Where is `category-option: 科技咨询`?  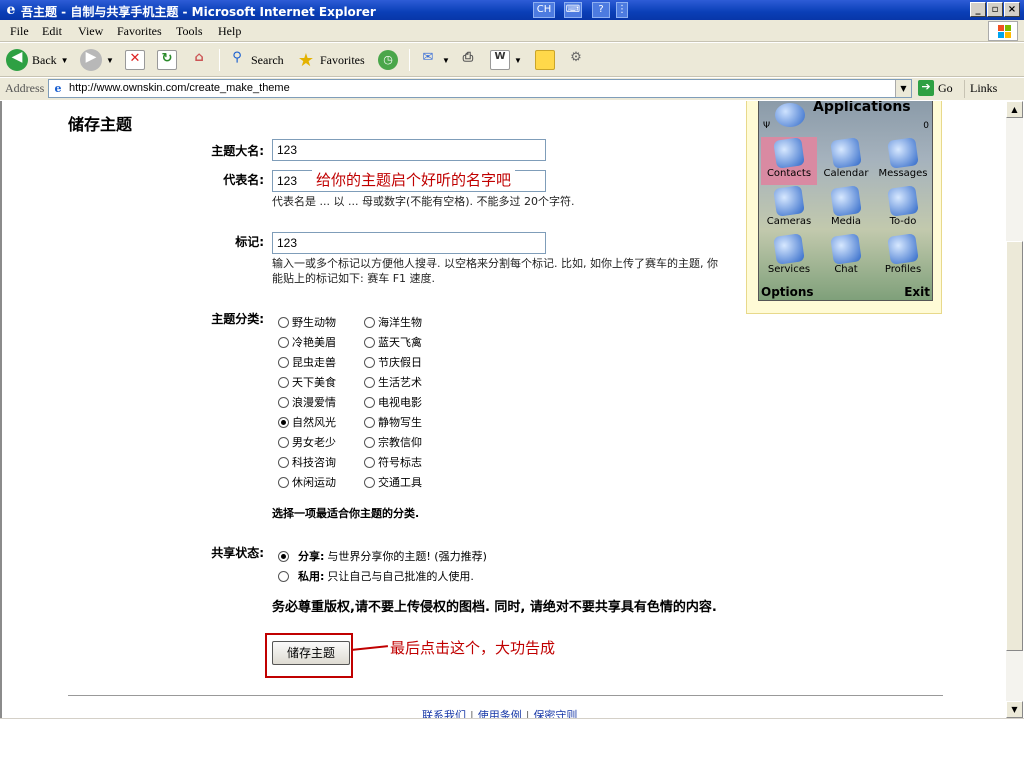
category-option: 科技咨询 is located at coordinates (307, 462).